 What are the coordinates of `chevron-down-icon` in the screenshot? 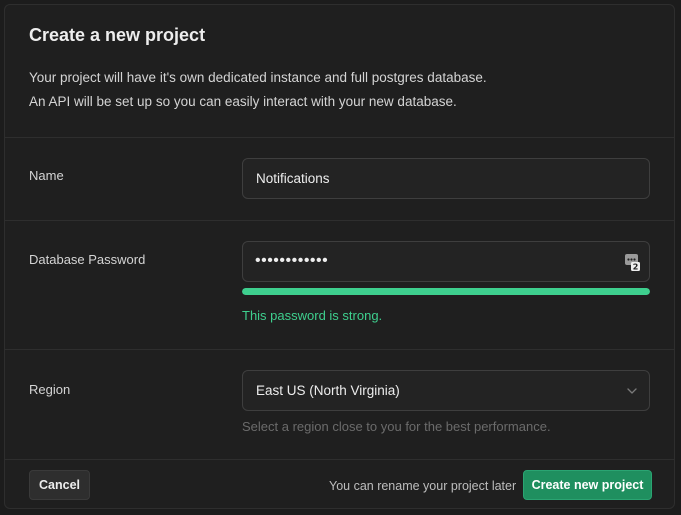 It's located at (632, 391).